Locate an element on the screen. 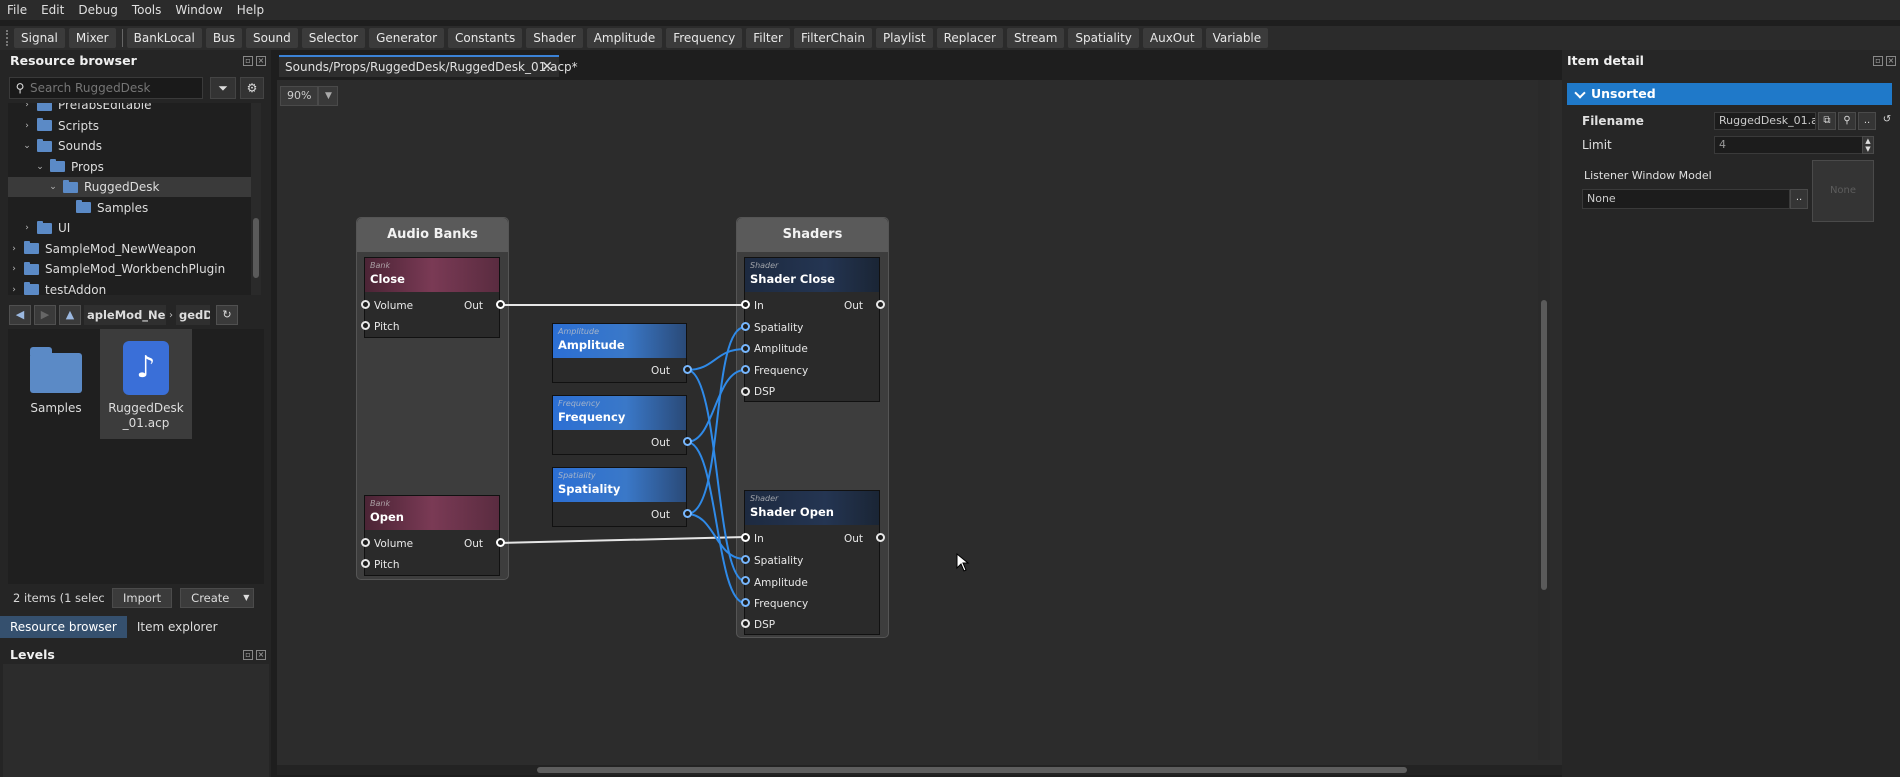 The width and height of the screenshot is (1900, 777). signal-node-frequency: Frequency Frequency Out is located at coordinates (619, 425).